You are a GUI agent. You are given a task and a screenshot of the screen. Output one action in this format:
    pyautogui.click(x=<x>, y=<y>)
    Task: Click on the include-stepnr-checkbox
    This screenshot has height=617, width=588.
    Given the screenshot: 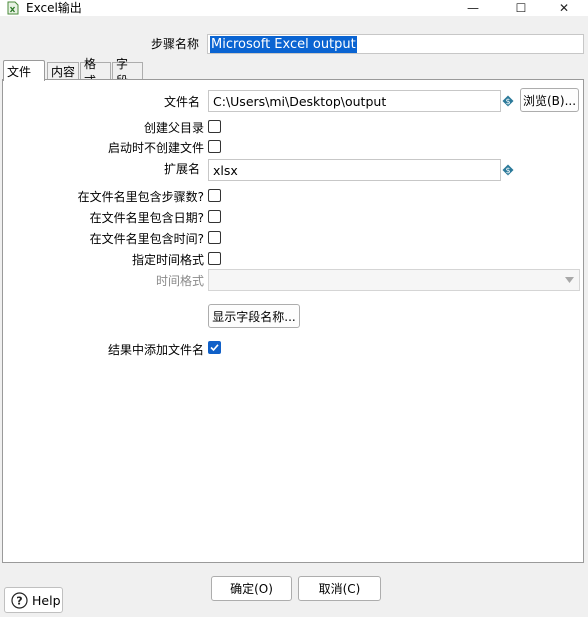 What is the action you would take?
    pyautogui.click(x=214, y=195)
    